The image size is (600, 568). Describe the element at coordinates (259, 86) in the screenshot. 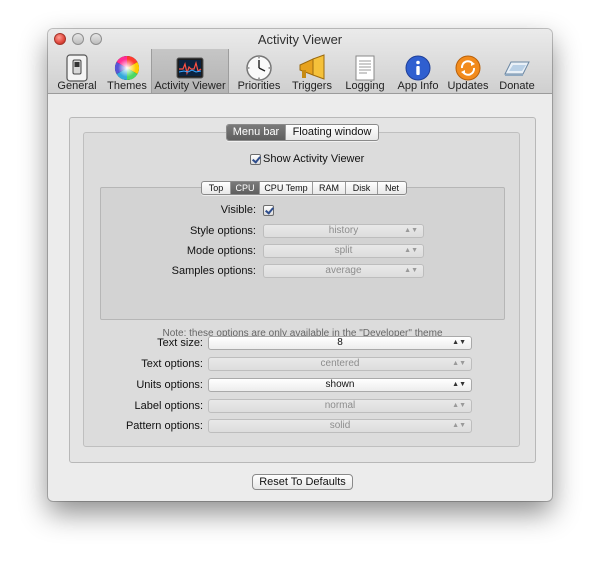

I see `toolbar-label-priorities: Priorities` at that location.